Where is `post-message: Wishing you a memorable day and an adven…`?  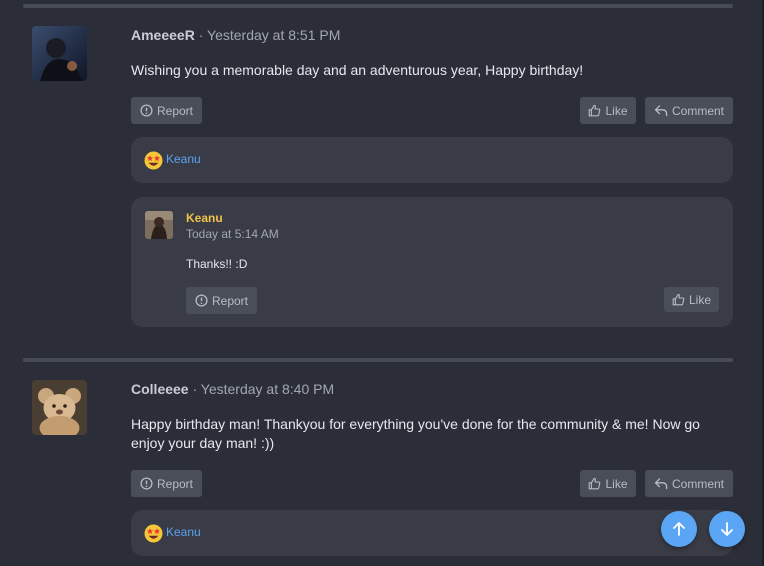
post-message: Wishing you a memorable day and an adven… is located at coordinates (357, 70).